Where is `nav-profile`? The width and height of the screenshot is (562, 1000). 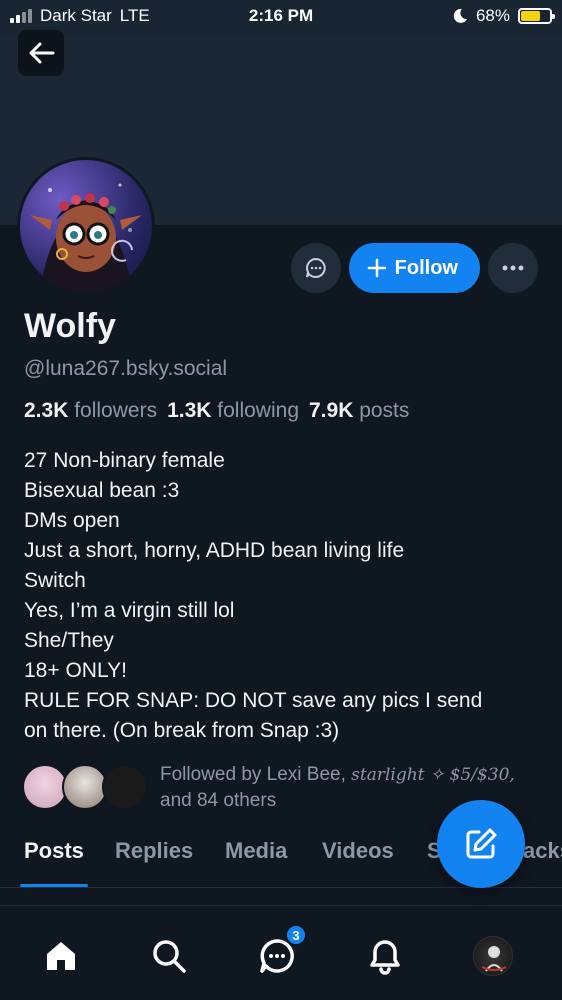 nav-profile is located at coordinates (493, 956).